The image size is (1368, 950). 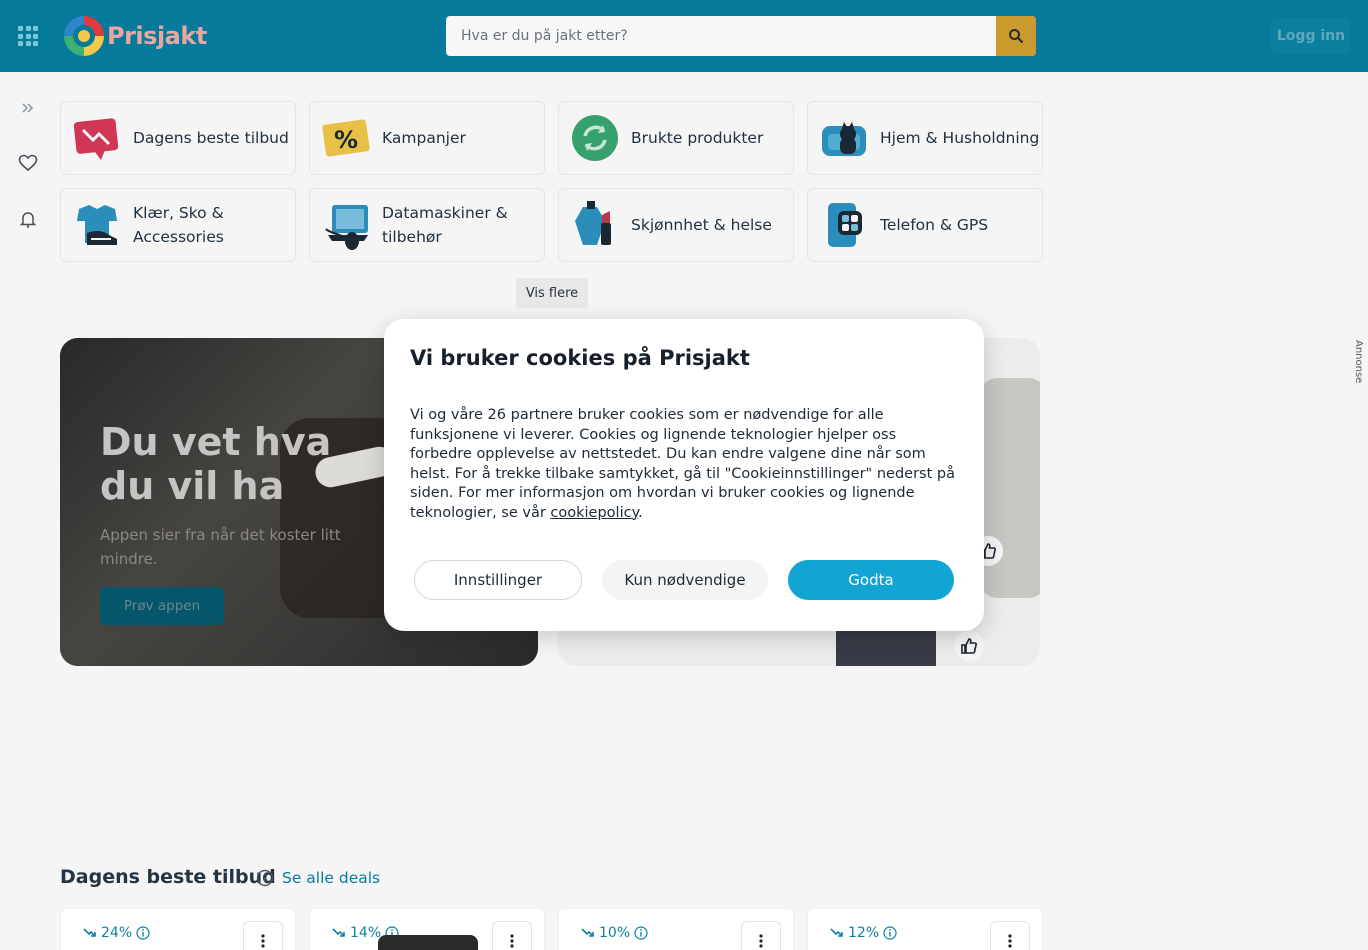 What do you see at coordinates (595, 138) in the screenshot?
I see `recycle-icon` at bounding box center [595, 138].